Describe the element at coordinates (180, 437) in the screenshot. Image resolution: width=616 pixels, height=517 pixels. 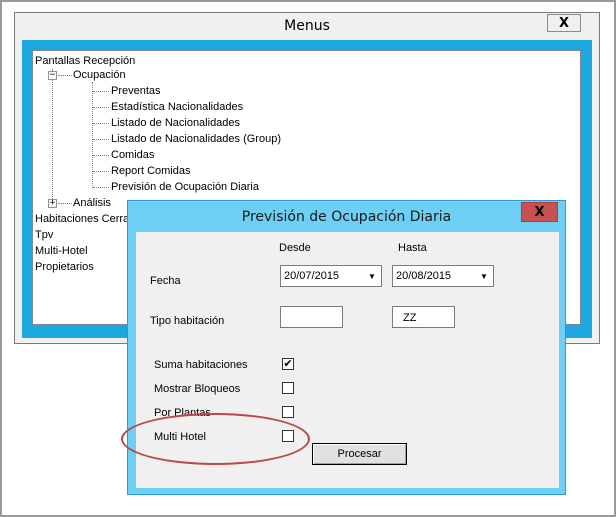
I see `multi-hotel-label: Multi Hotel` at that location.